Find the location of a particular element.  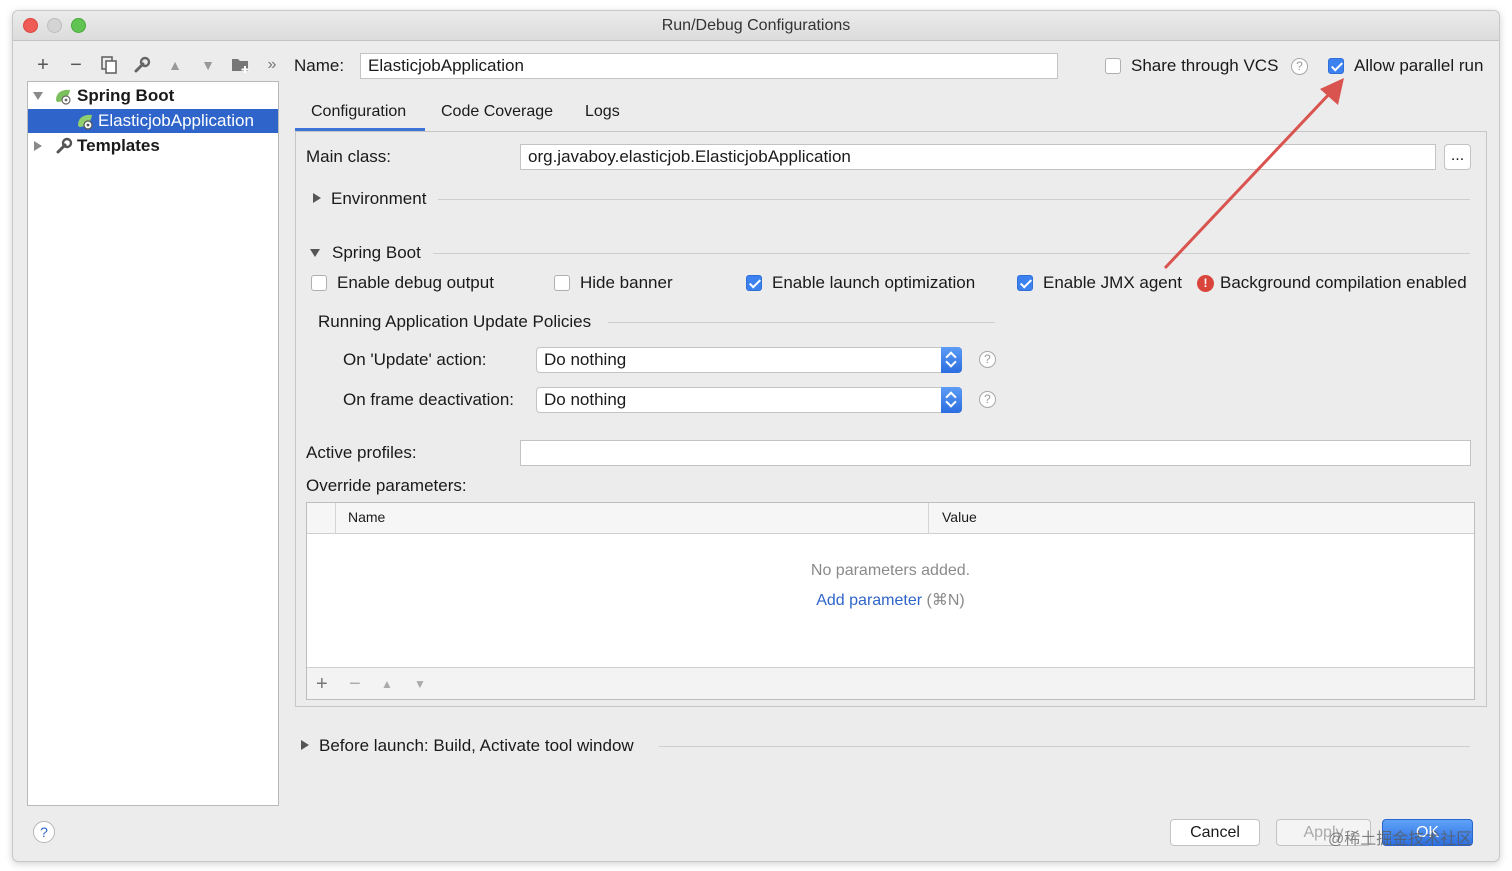

hide-banner-label: Hide banner is located at coordinates (626, 282).